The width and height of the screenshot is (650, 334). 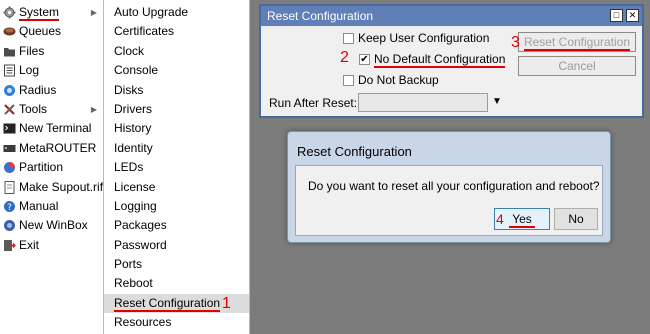 I want to click on menu-item-new-winbox: New WinBox, so click(x=51, y=225).